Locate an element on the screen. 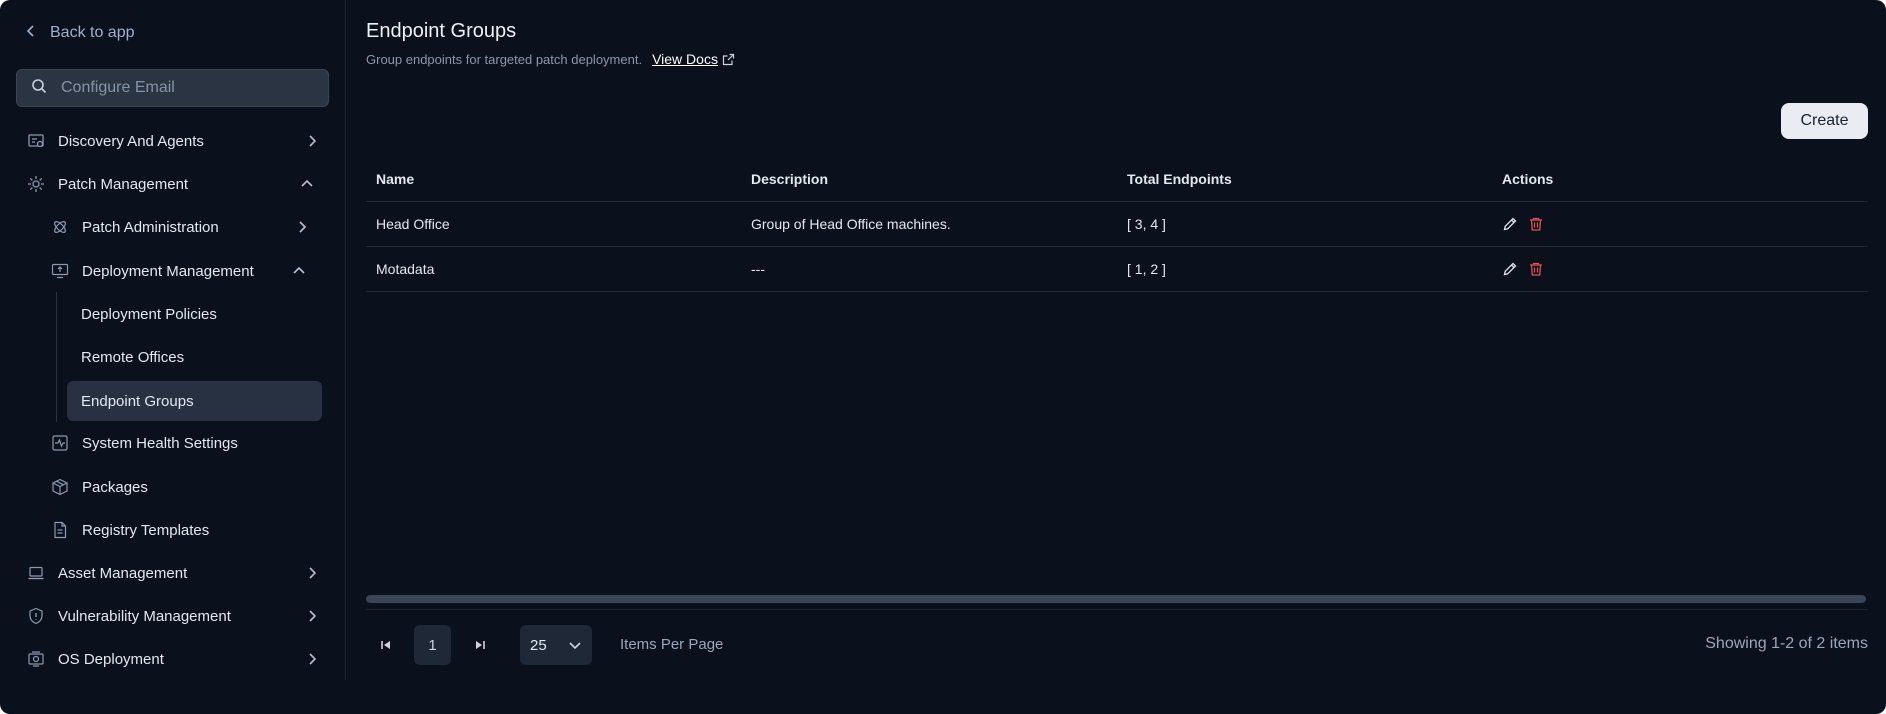 The height and width of the screenshot is (714, 1886). discovery-icon is located at coordinates (36, 141).